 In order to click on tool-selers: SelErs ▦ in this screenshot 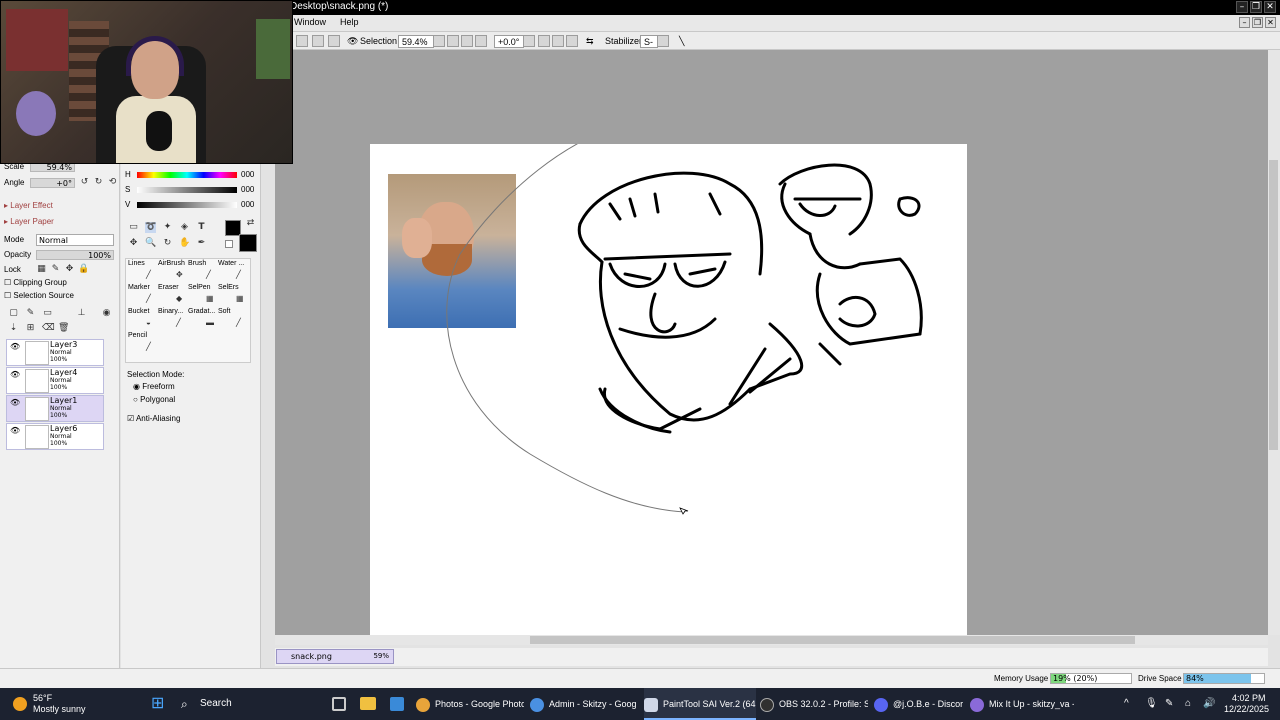, I will do `click(233, 296)`.